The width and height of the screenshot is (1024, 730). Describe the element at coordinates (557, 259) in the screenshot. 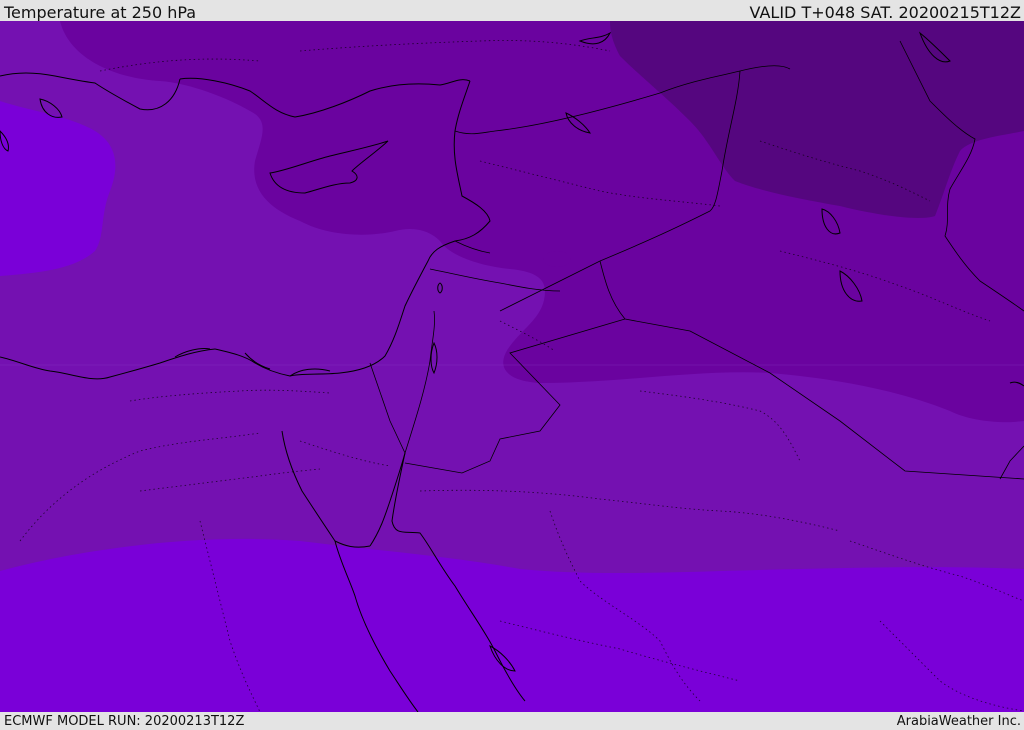

I see `field-dark-patch` at that location.